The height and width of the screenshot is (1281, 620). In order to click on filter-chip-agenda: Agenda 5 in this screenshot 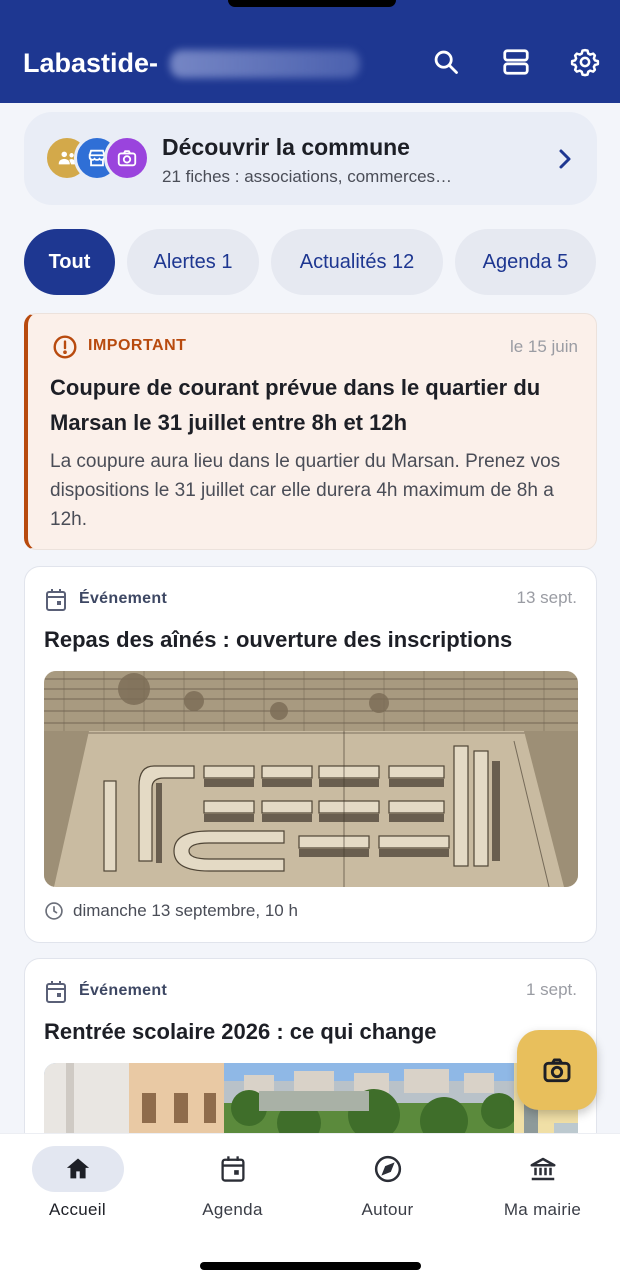, I will do `click(525, 262)`.